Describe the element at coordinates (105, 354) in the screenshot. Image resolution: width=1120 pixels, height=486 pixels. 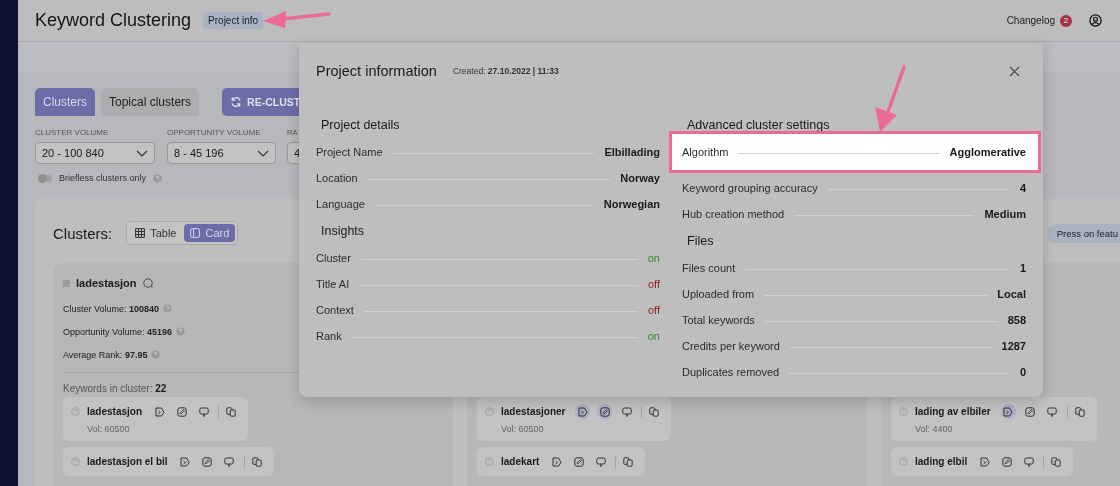
I see `stat-text: Average Rank: 97.95` at that location.